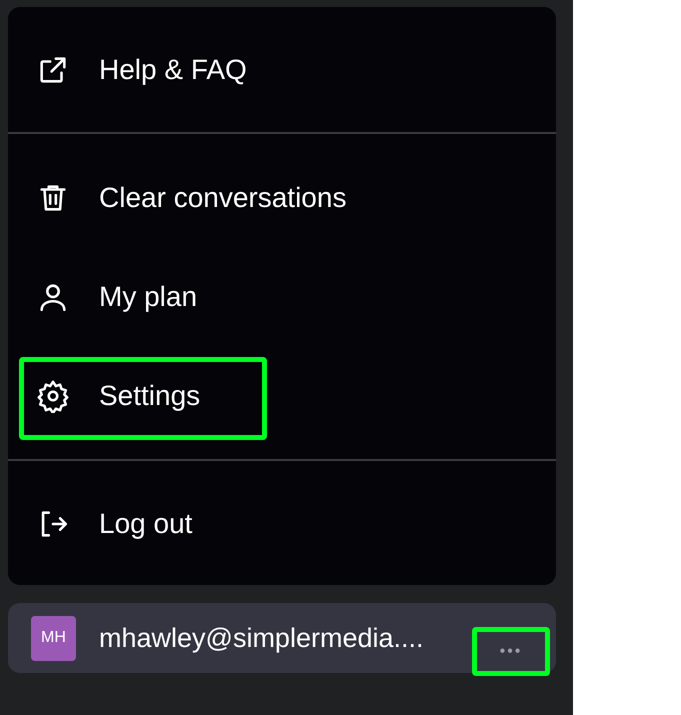 The height and width of the screenshot is (715, 681). Describe the element at coordinates (511, 651) in the screenshot. I see `more-button: •••` at that location.